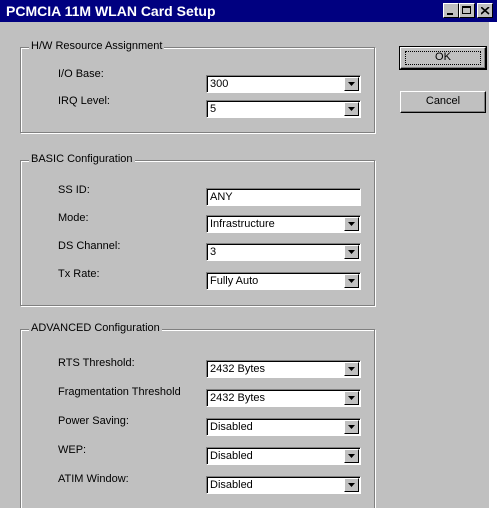 This screenshot has height=508, width=497. I want to click on power-saving-select: Disabled, so click(283, 427).